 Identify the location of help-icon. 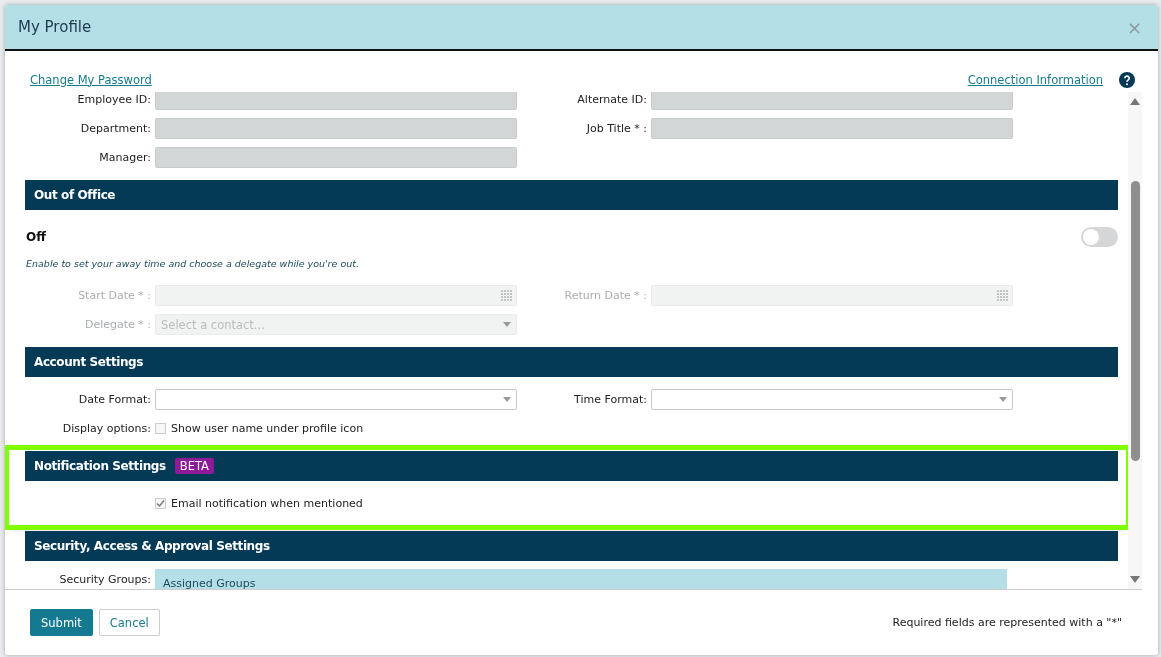
(1127, 79).